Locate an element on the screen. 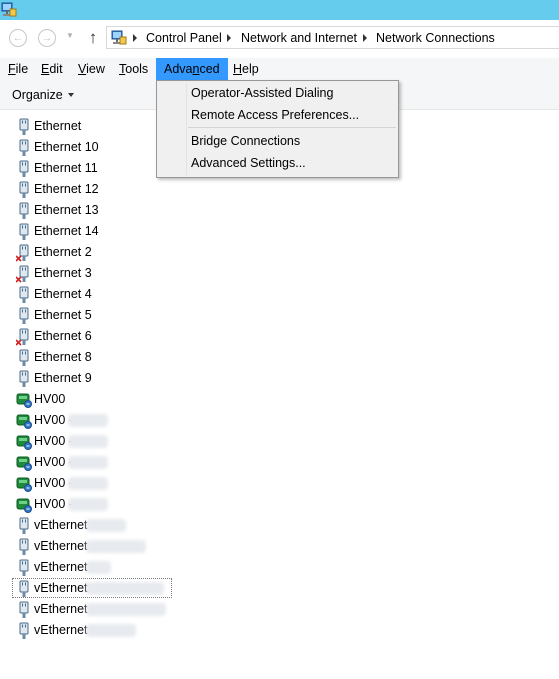 The image size is (559, 679). menu-advanced: Advanced is located at coordinates (192, 69).